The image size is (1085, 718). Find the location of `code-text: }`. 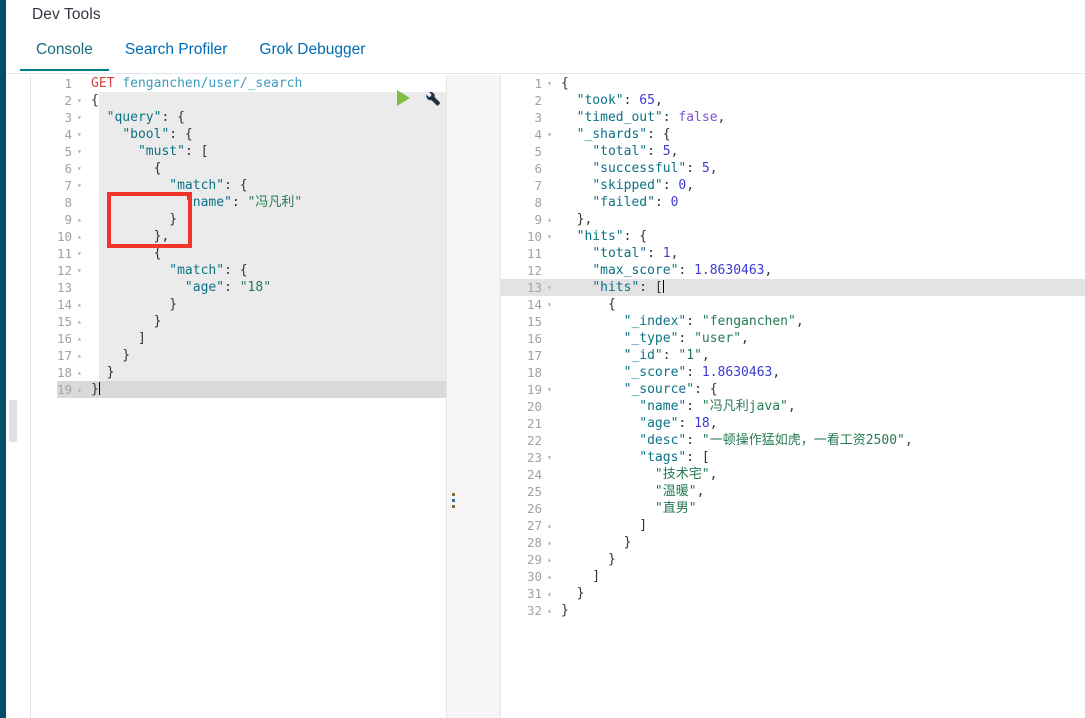

code-text: } is located at coordinates (134, 304).